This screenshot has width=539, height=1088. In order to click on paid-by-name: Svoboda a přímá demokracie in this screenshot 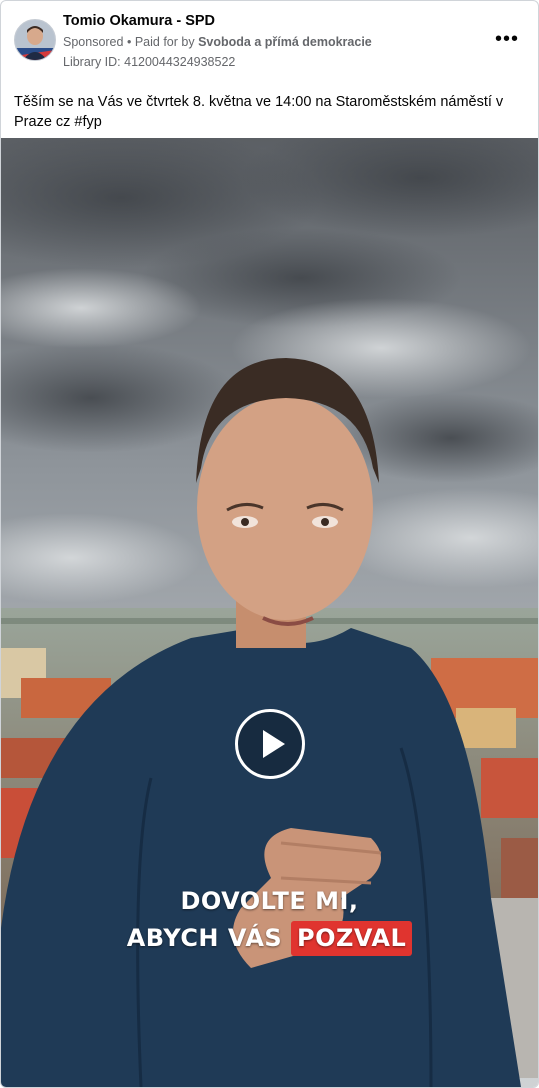, I will do `click(285, 42)`.